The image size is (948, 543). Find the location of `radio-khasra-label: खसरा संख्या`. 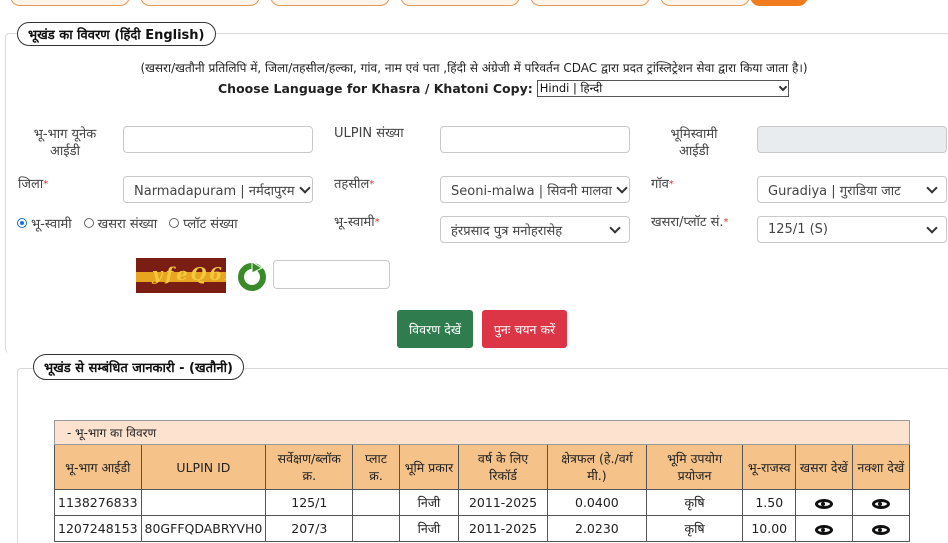

radio-khasra-label: खसरा संख्या is located at coordinates (127, 224).